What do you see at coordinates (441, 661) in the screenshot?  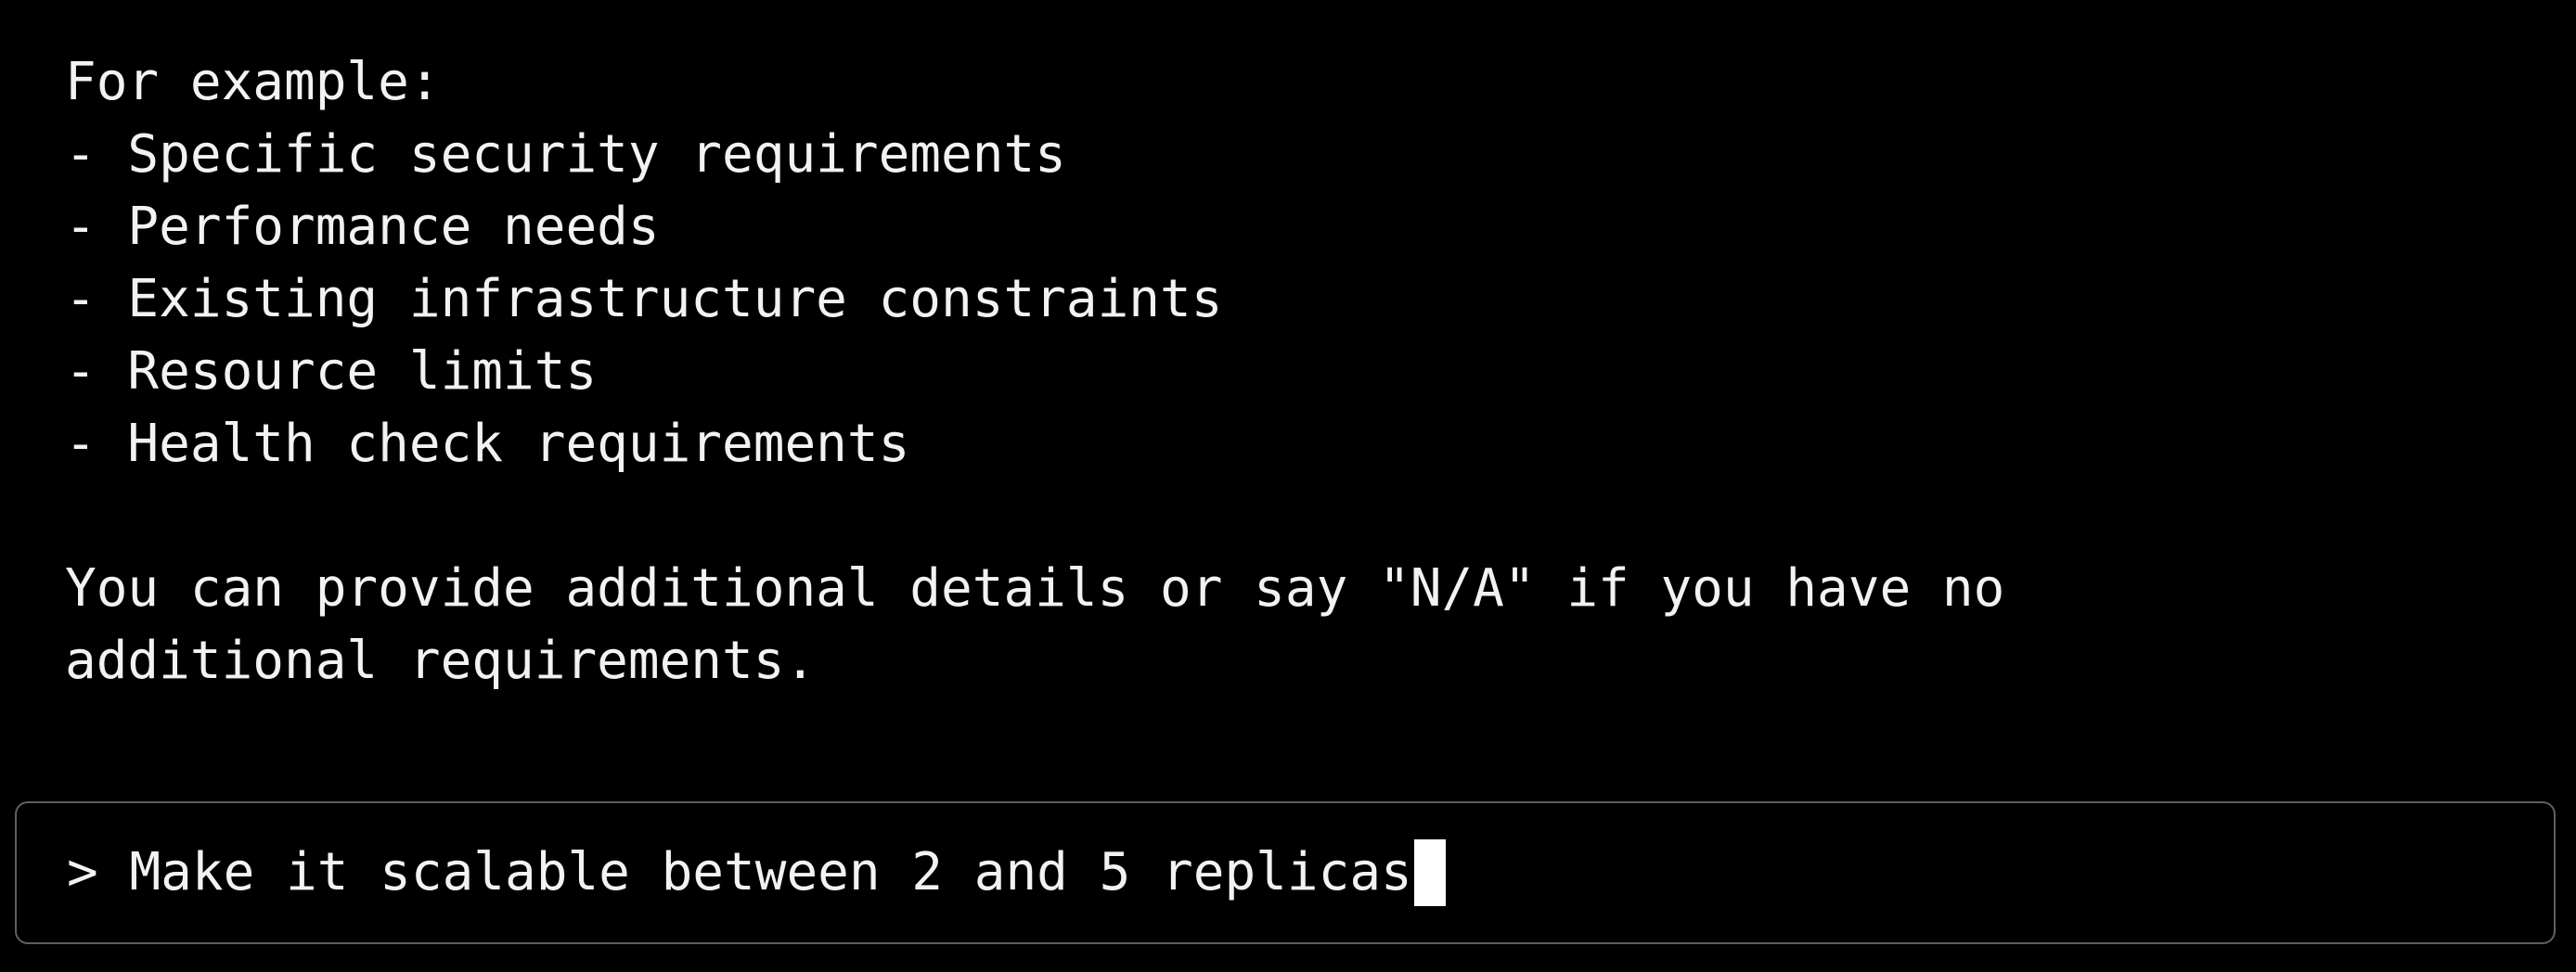 I see `output-line: additional requirements.` at bounding box center [441, 661].